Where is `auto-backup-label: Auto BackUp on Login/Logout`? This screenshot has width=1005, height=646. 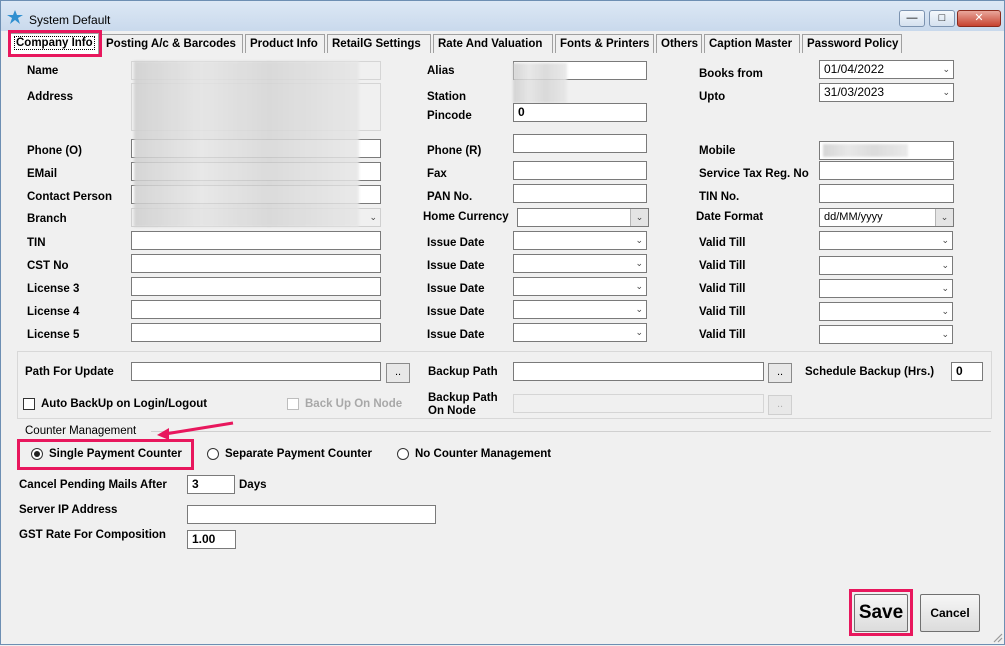
auto-backup-label: Auto BackUp on Login/Logout is located at coordinates (124, 404).